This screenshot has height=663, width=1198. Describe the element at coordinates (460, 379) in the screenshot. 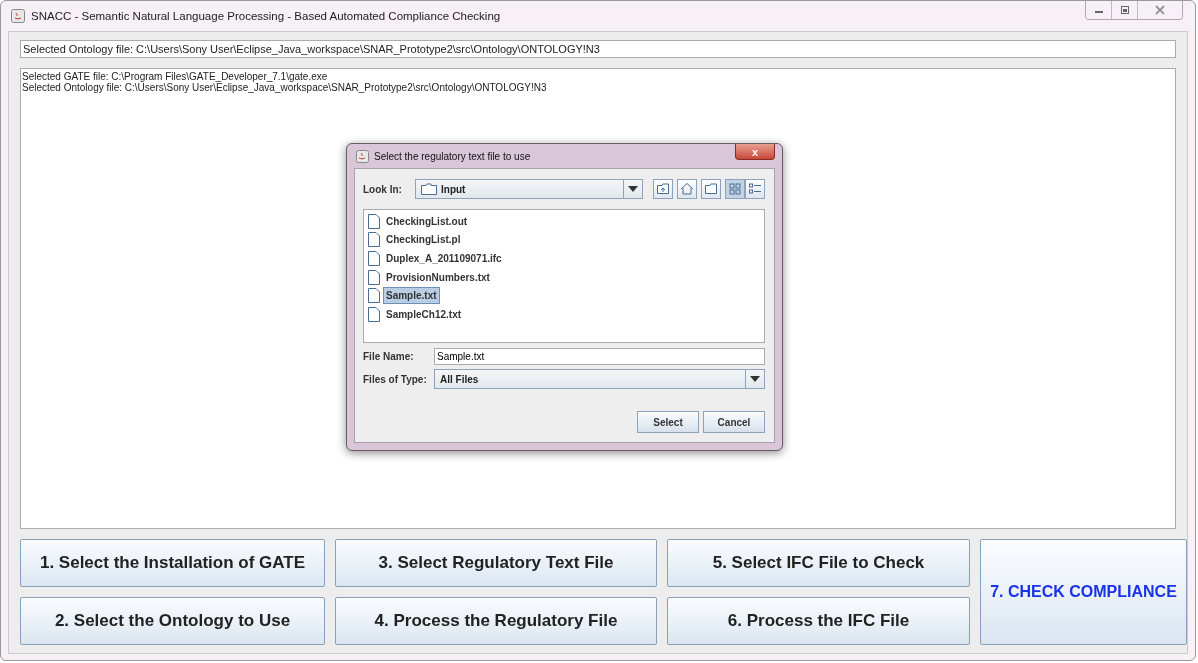

I see `dropdown-value: All Files` at that location.